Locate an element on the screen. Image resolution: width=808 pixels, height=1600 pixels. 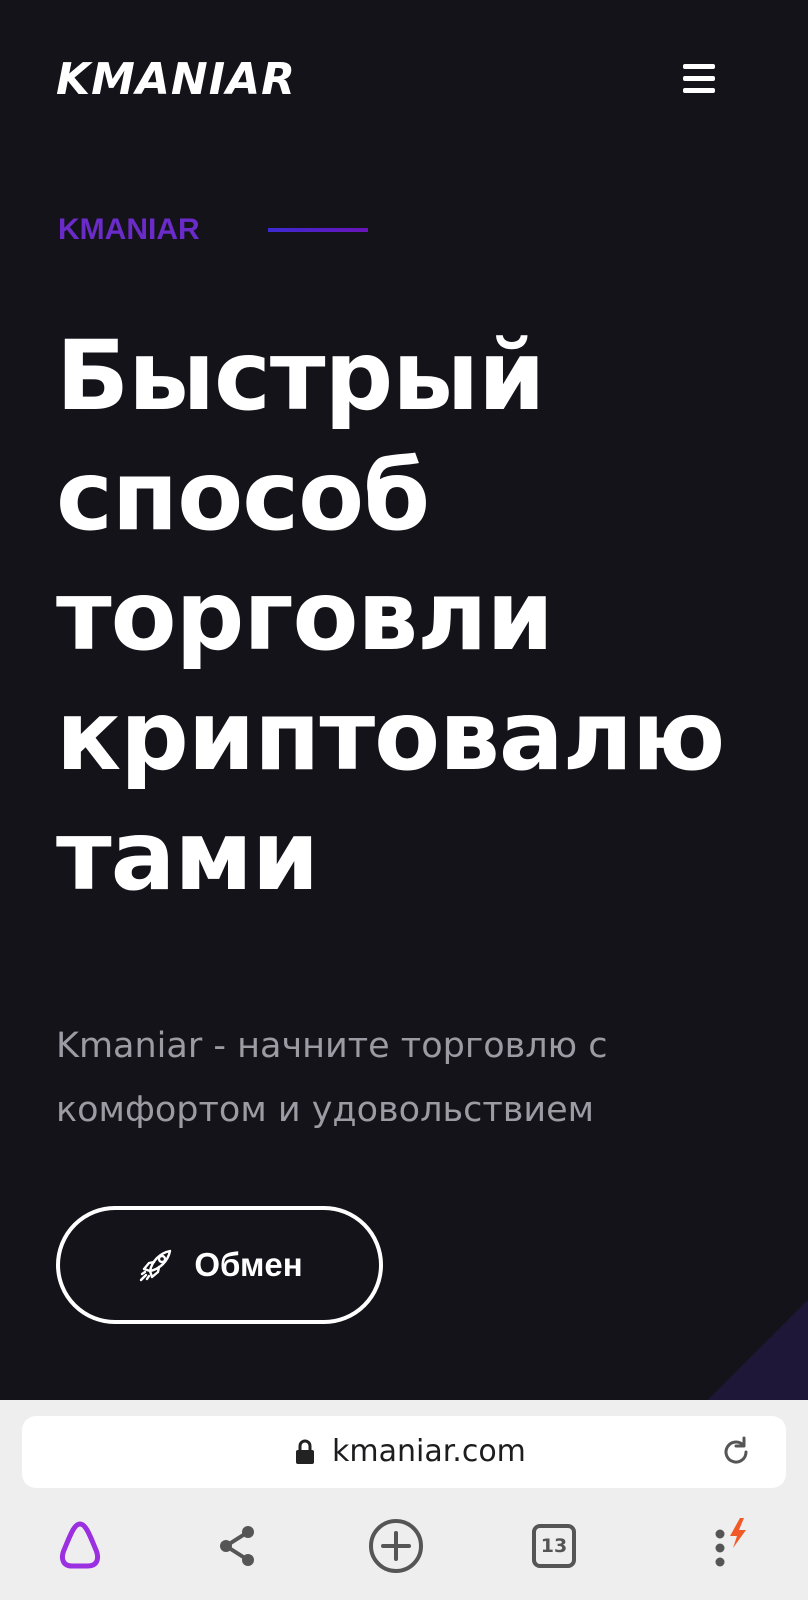
lock-icon is located at coordinates (305, 1452).